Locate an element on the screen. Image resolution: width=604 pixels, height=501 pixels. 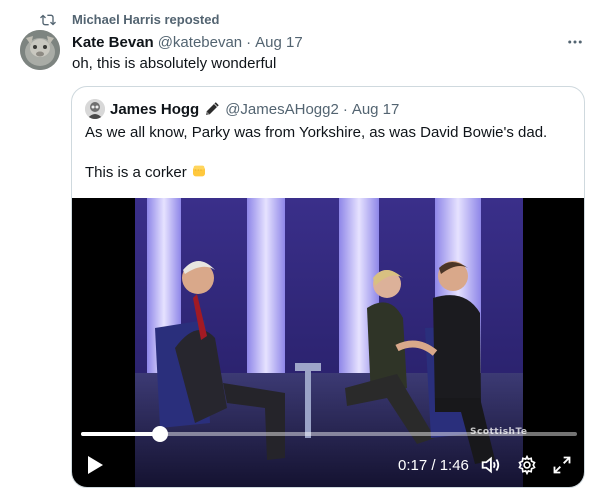
pen-icon is located at coordinates (212, 108).